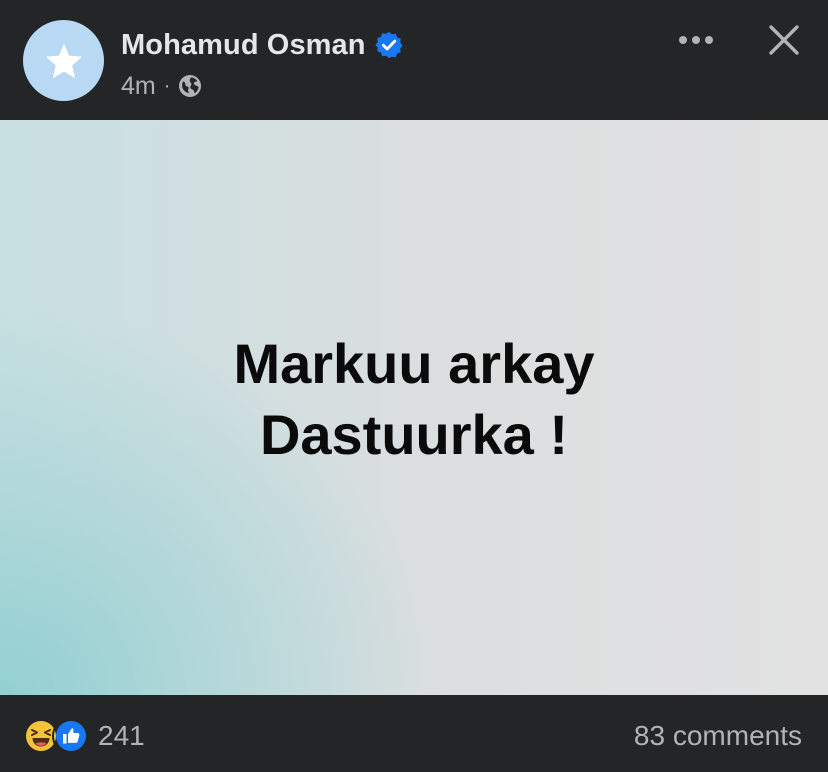 The width and height of the screenshot is (828, 772). I want to click on post-text-line-1: Markuu arkay, so click(414, 363).